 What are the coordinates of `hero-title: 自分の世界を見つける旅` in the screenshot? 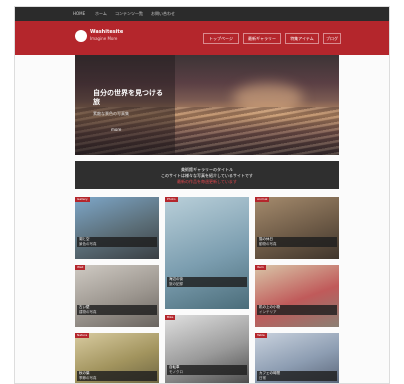 It's located at (128, 97).